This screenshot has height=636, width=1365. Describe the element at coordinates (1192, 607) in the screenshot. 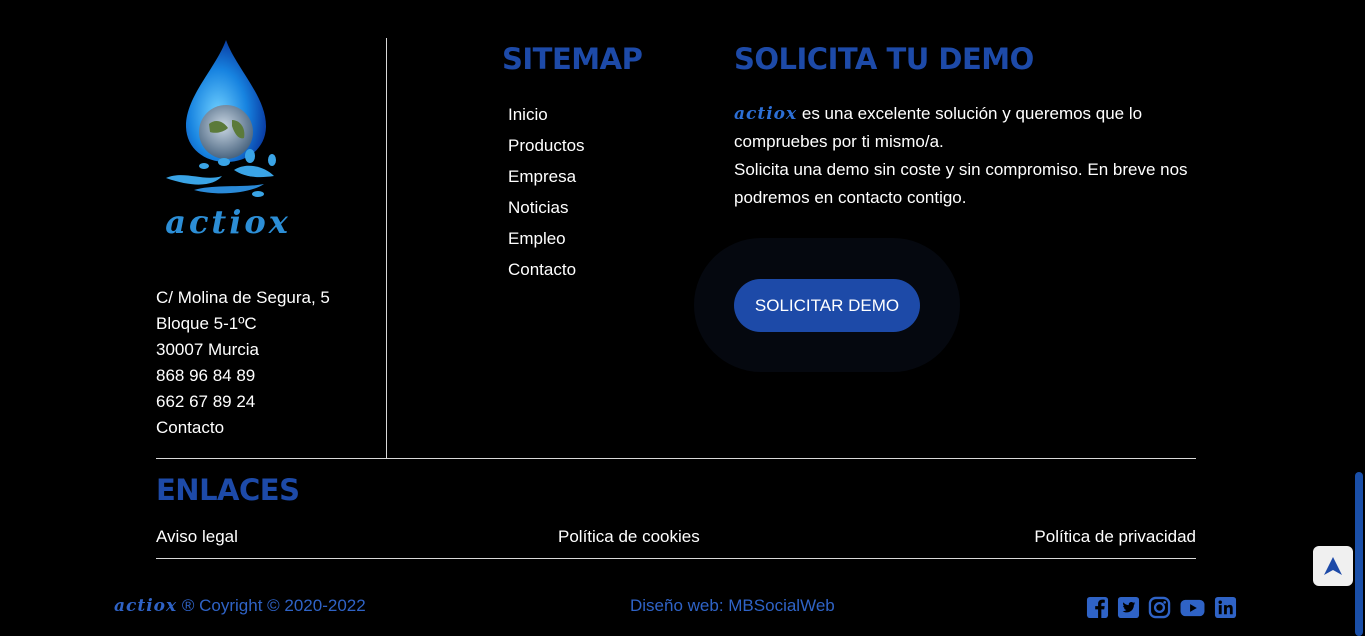

I see `youtube-icon` at that location.